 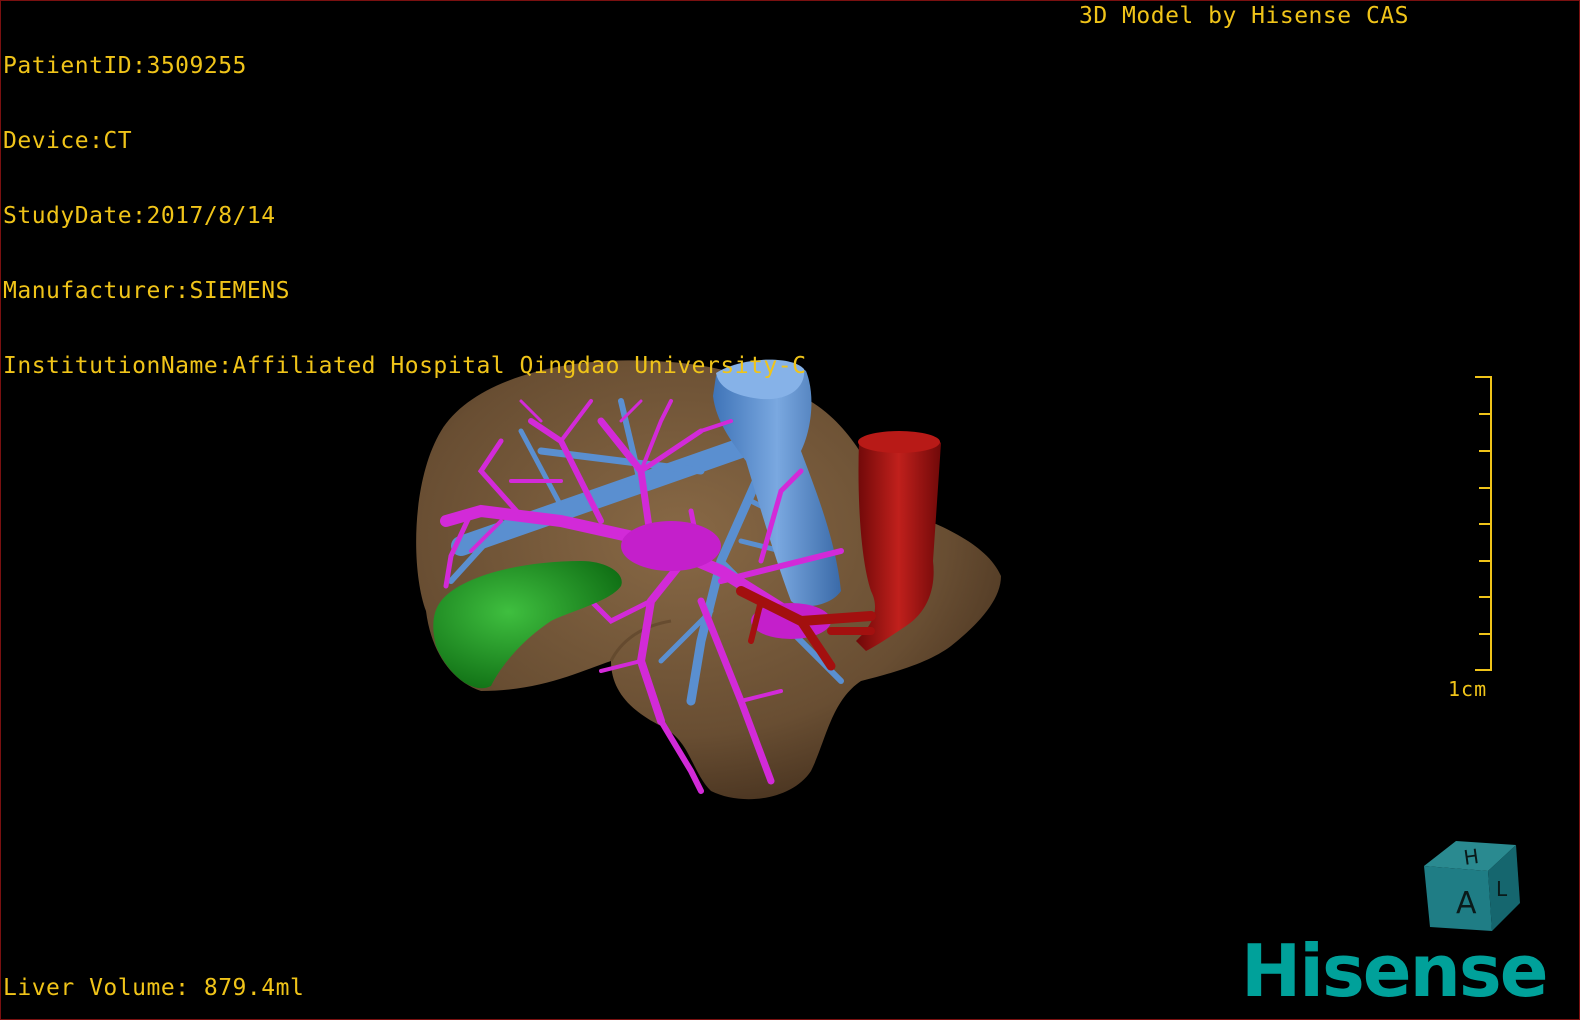 What do you see at coordinates (1468, 689) in the screenshot?
I see `scale-label: 1cm` at bounding box center [1468, 689].